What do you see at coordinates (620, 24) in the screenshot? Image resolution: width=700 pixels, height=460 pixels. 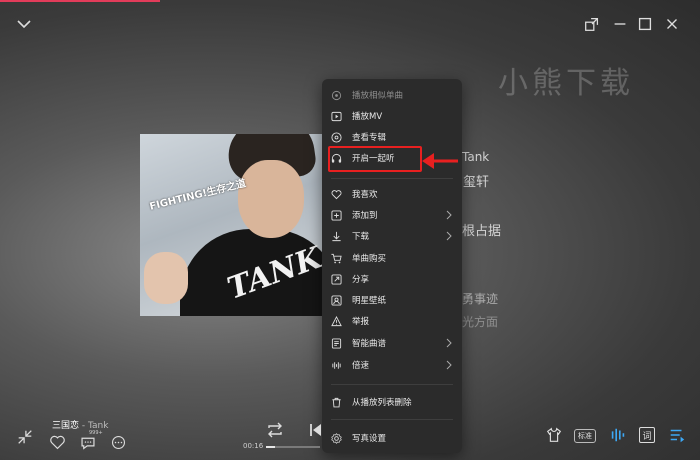 I see `minimize-icon` at bounding box center [620, 24].